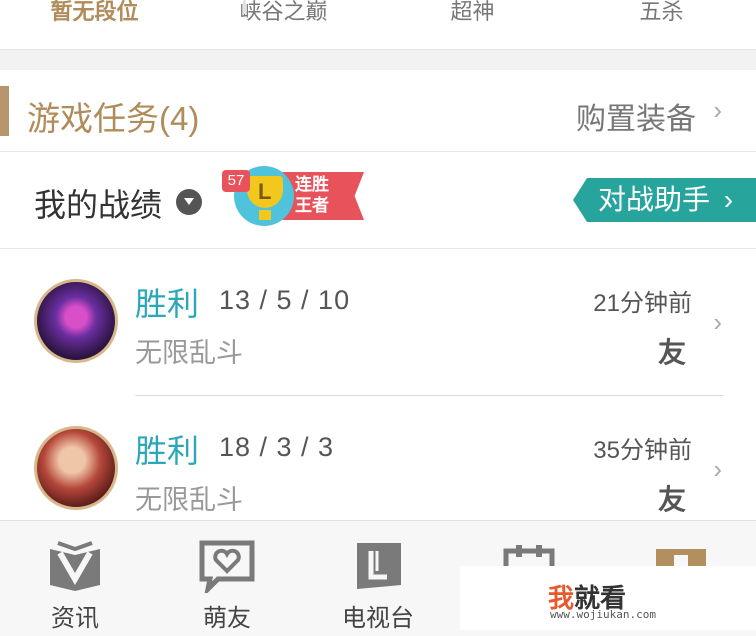  I want to click on stat-pentakill: 五杀, so click(661, 24).